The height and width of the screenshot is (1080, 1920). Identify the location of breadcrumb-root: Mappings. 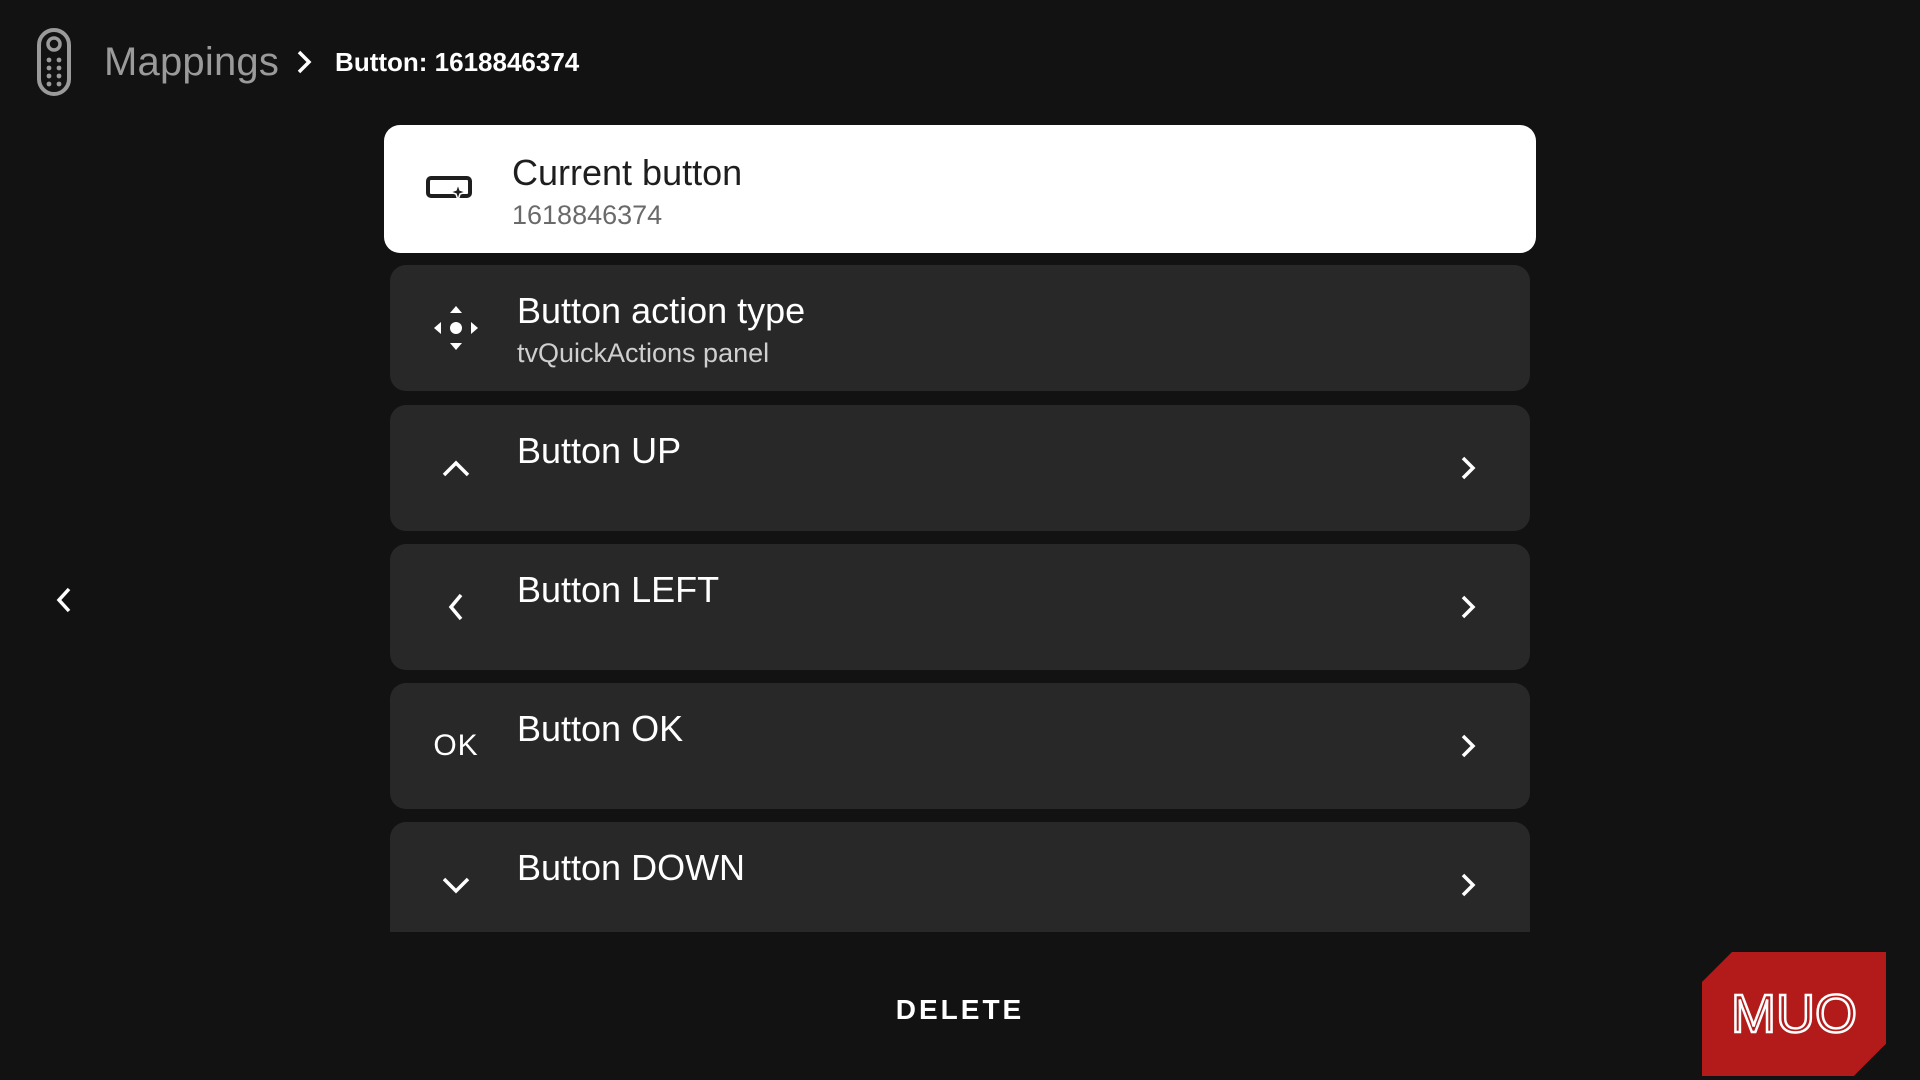
(191, 62).